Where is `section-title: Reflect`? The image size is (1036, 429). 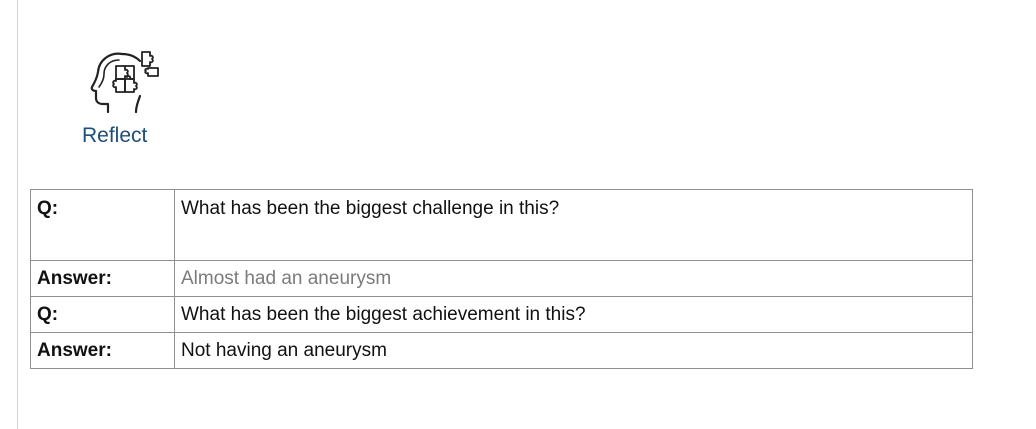
section-title: Reflect is located at coordinates (115, 135).